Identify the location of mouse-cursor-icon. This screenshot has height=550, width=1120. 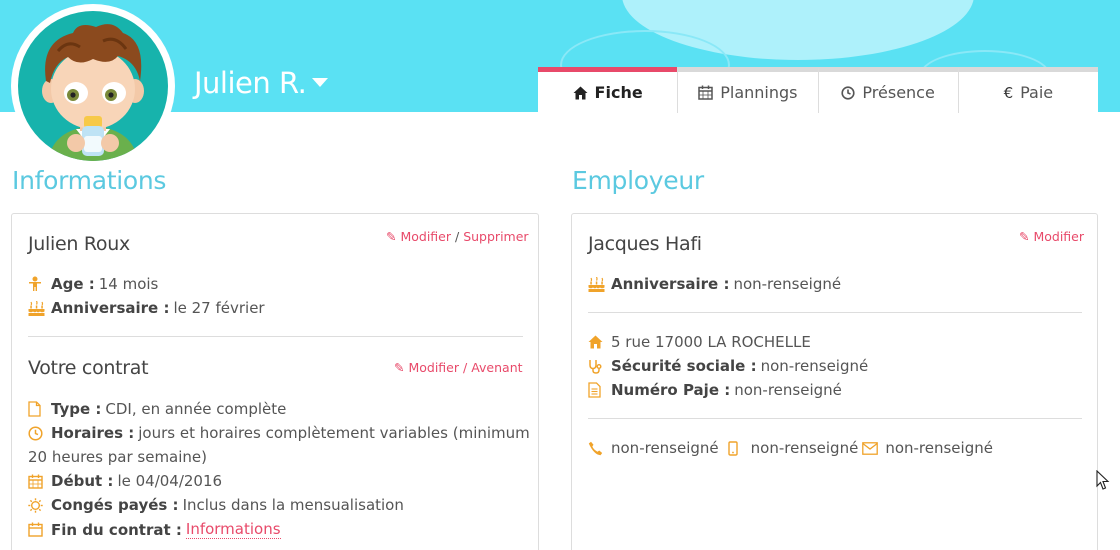
(1103, 480).